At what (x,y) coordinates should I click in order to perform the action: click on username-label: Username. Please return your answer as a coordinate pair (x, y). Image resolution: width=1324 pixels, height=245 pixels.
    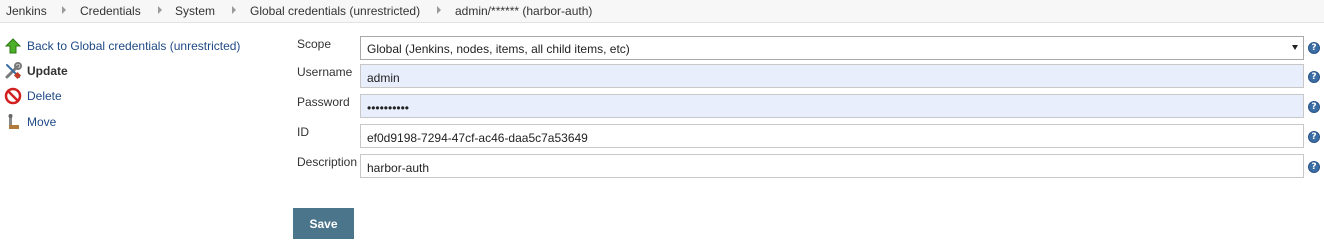
    Looking at the image, I should click on (325, 72).